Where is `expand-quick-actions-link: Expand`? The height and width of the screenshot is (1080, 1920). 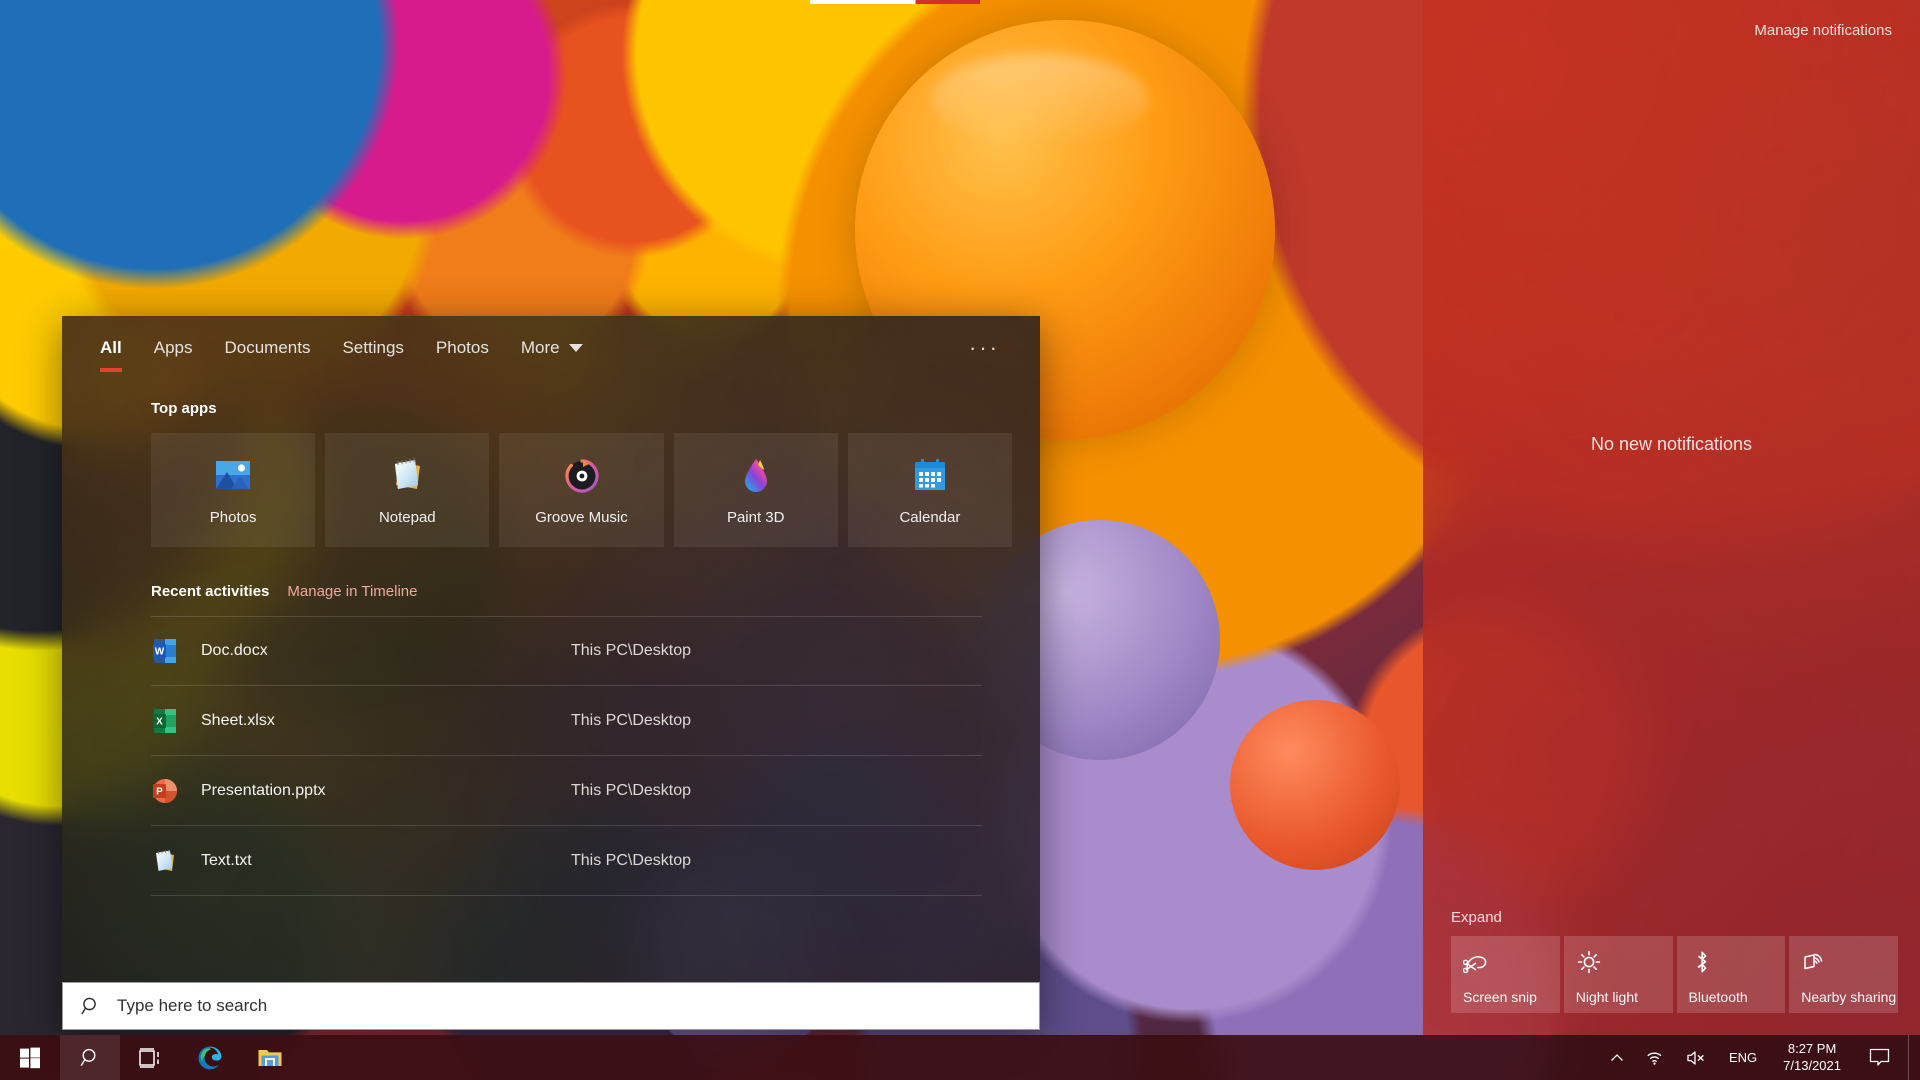 expand-quick-actions-link: Expand is located at coordinates (1671, 922).